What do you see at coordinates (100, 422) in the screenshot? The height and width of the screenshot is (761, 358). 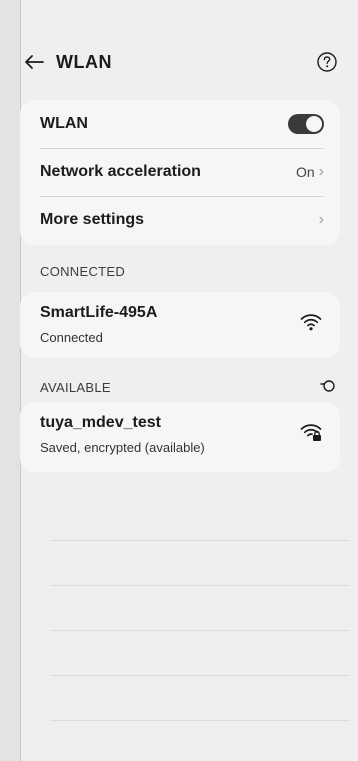 I see `network-name: tuya_mdev_test` at bounding box center [100, 422].